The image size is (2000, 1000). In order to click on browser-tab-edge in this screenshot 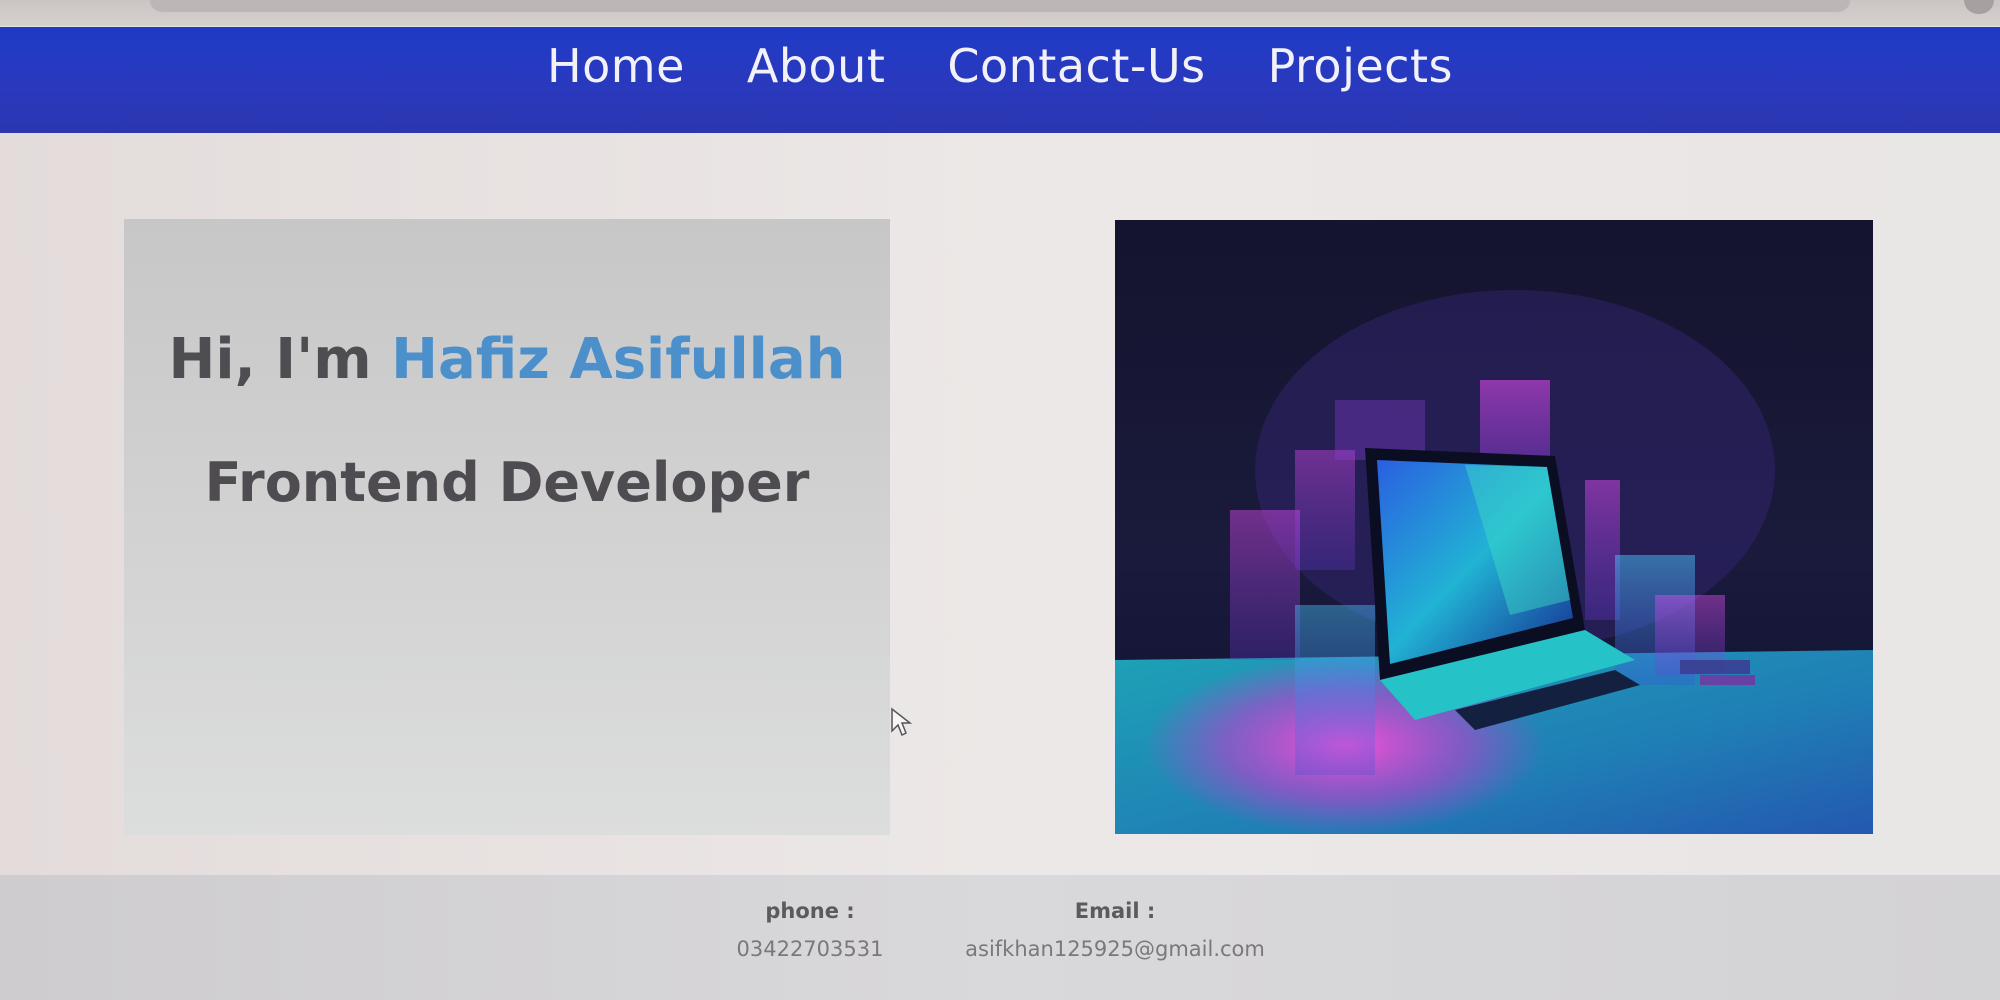, I will do `click(1000, 6)`.